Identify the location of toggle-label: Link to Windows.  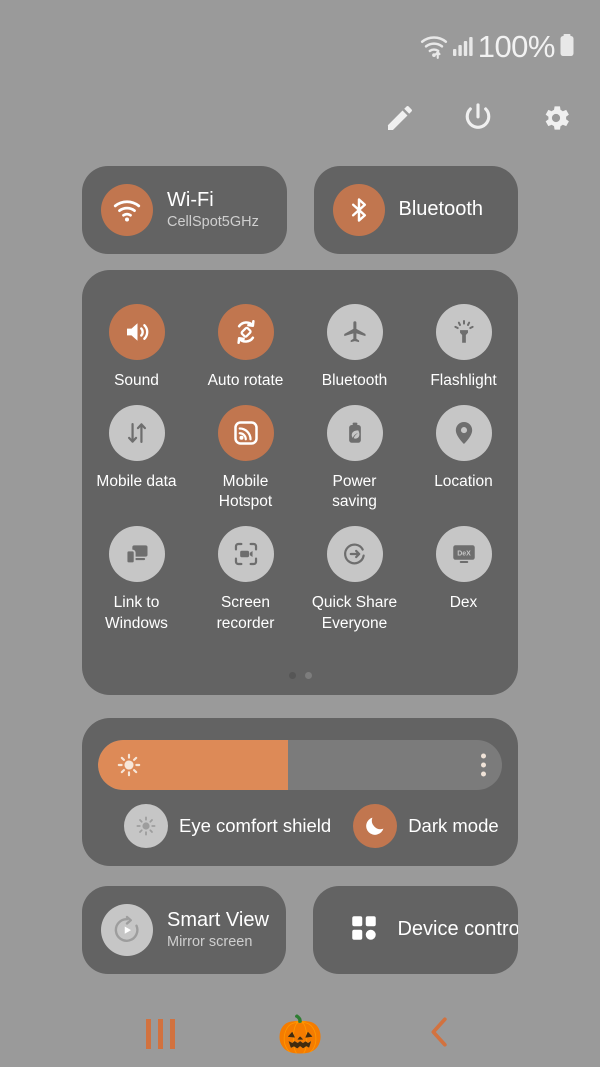
(136, 613).